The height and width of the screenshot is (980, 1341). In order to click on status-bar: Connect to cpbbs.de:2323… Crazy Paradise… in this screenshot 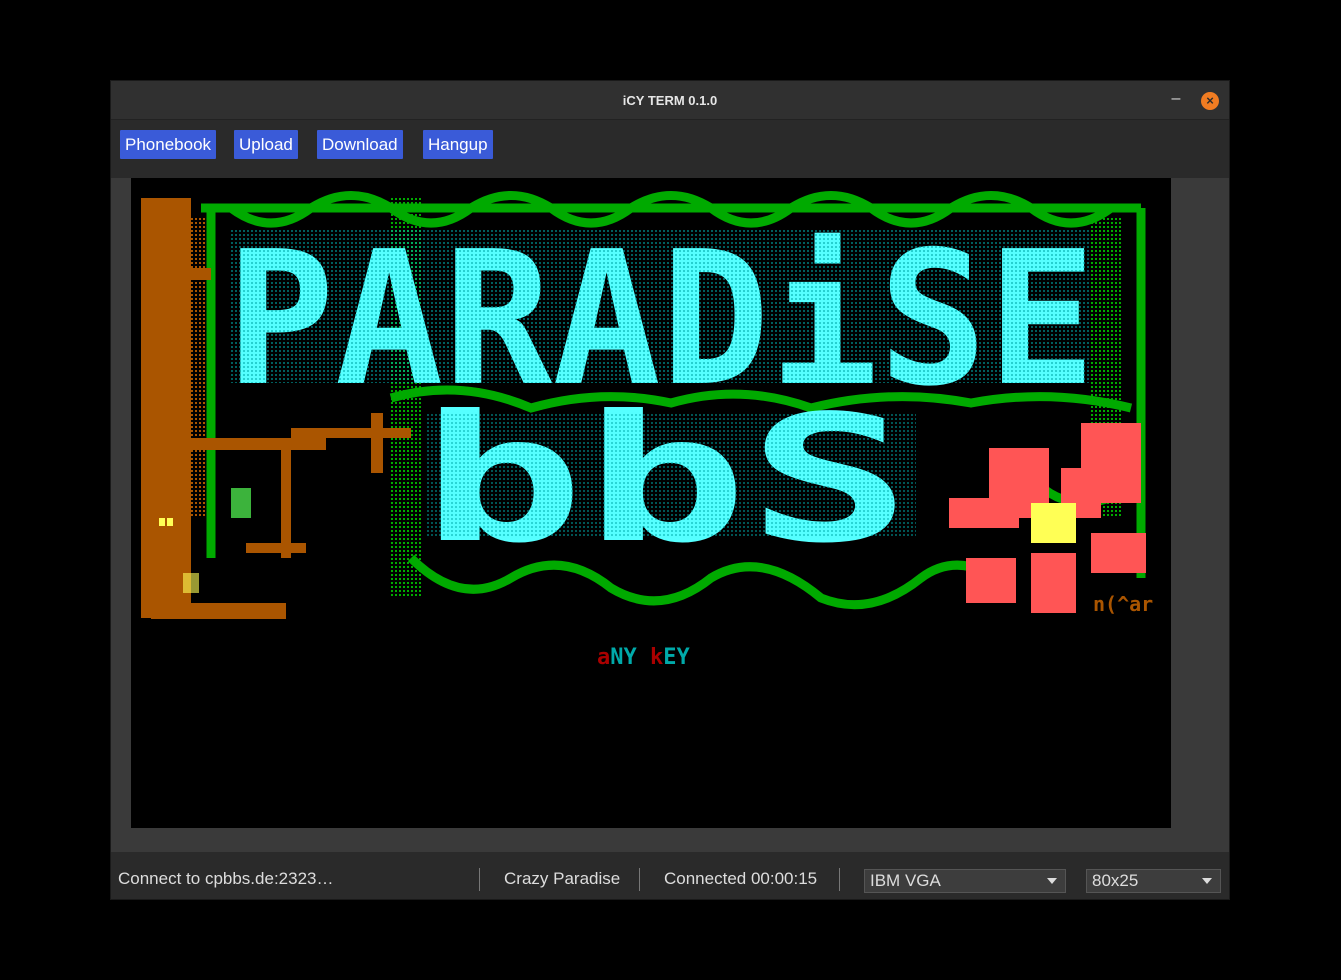, I will do `click(670, 875)`.